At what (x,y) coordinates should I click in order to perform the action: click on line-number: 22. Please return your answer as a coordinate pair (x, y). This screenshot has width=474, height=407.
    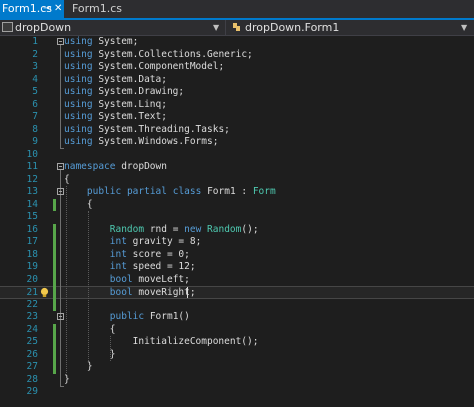
    Looking at the image, I should click on (32, 304).